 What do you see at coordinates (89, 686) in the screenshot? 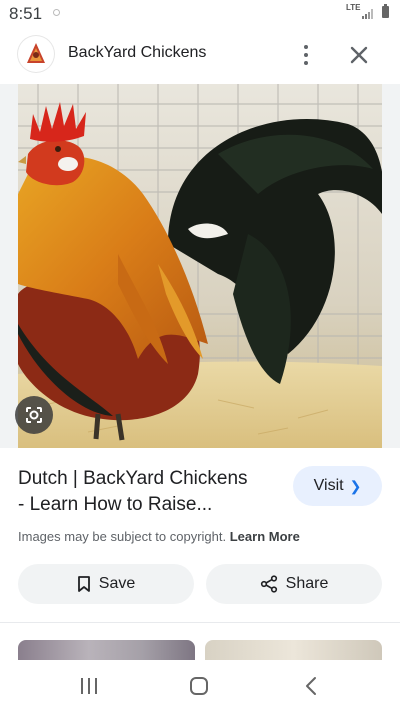
I see `recents-icon` at bounding box center [89, 686].